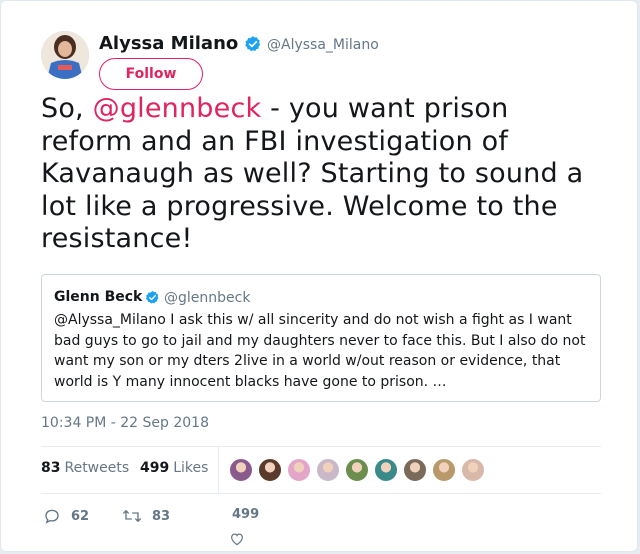 This screenshot has width=640, height=554. I want to click on retweet-action: 83, so click(146, 516).